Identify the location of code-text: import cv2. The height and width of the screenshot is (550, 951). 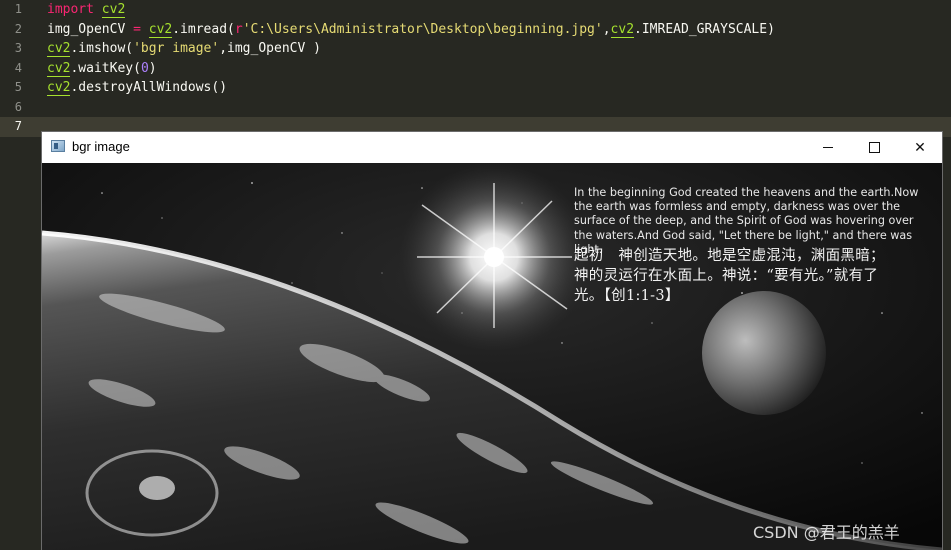
(86, 10).